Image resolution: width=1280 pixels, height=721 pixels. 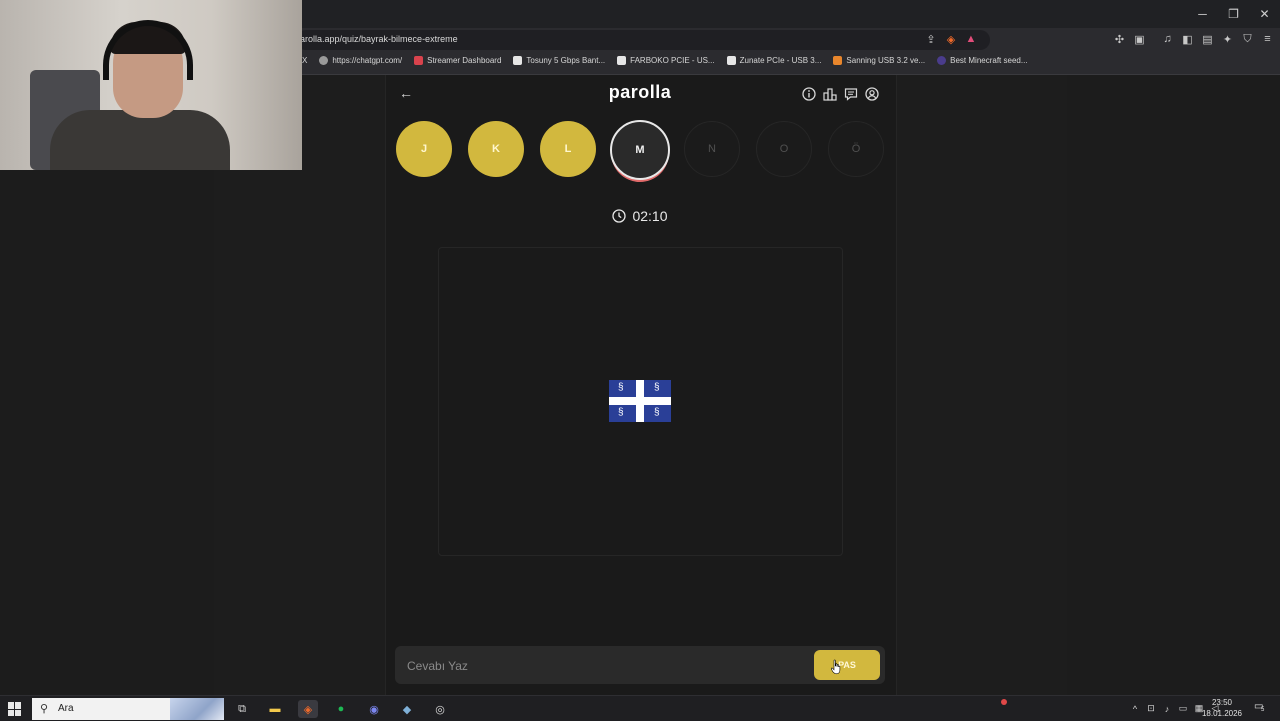 I want to click on minecraft-icon, so click(x=942, y=60).